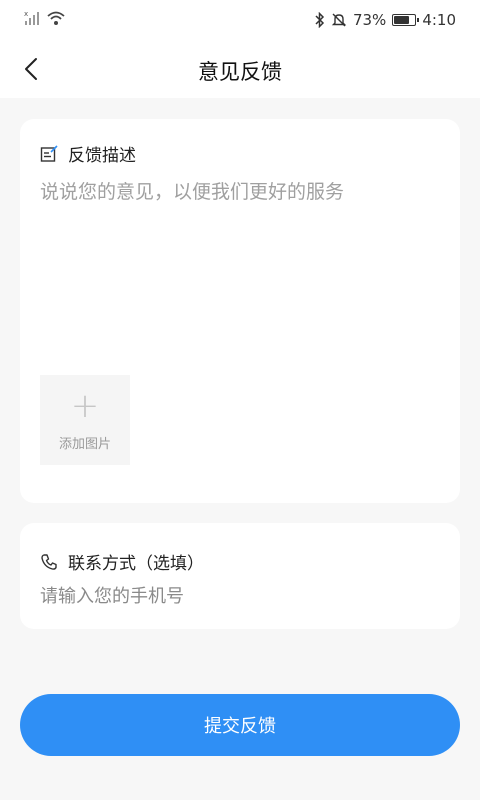 This screenshot has height=800, width=480. I want to click on battery-icon, so click(406, 20).